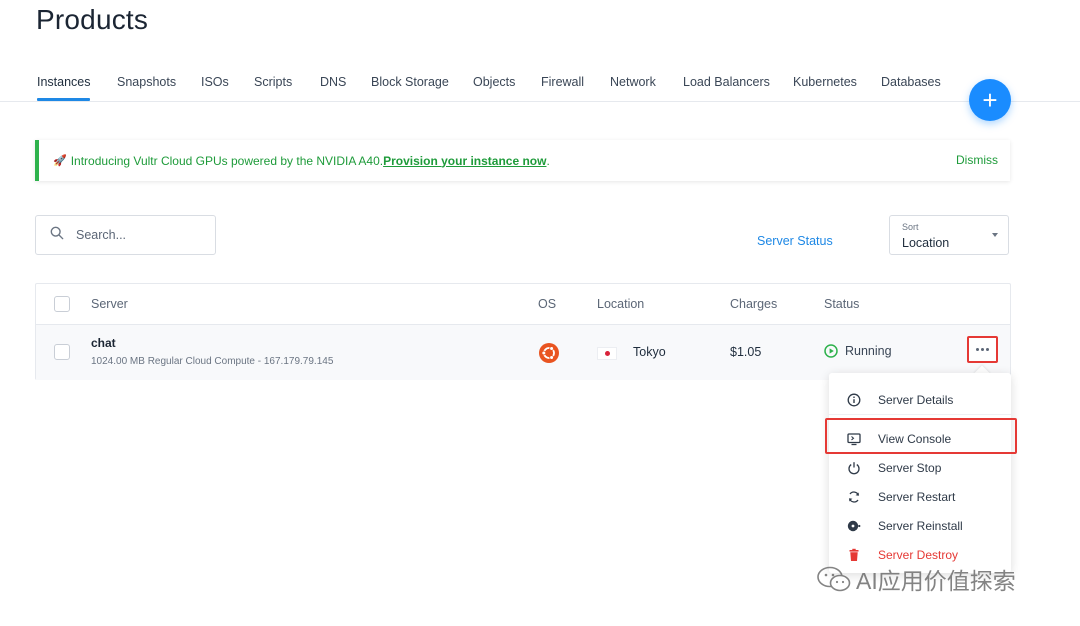  What do you see at coordinates (633, 82) in the screenshot?
I see `tab-network: Network` at bounding box center [633, 82].